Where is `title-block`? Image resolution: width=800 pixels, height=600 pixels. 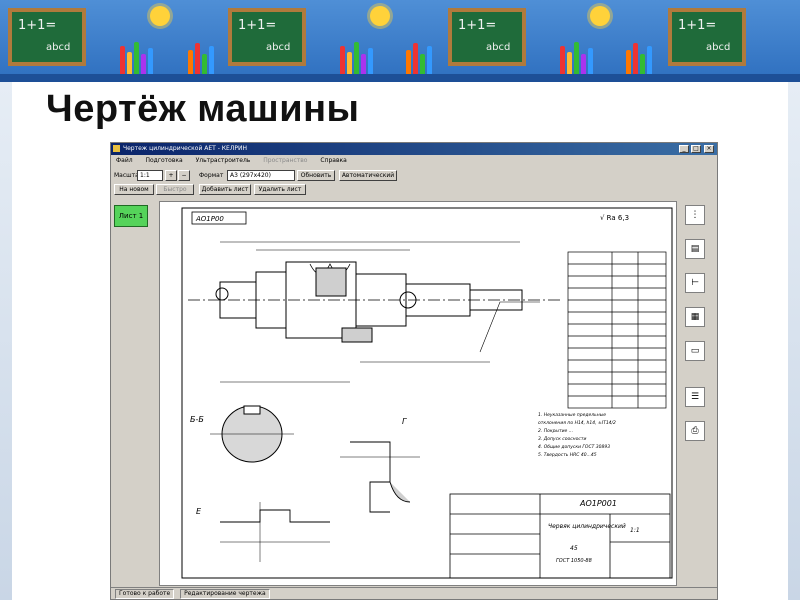
title-block is located at coordinates (560, 536).